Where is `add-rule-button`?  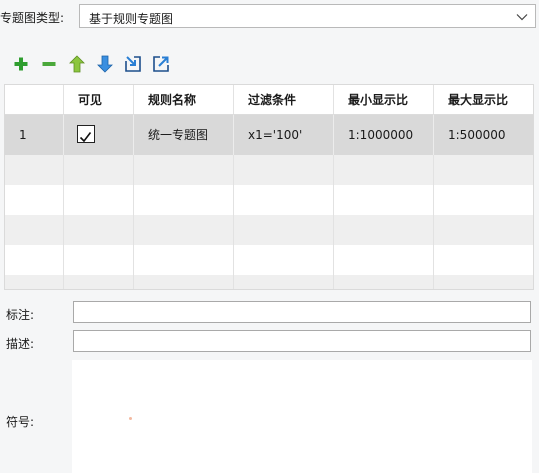 add-rule-button is located at coordinates (21, 64).